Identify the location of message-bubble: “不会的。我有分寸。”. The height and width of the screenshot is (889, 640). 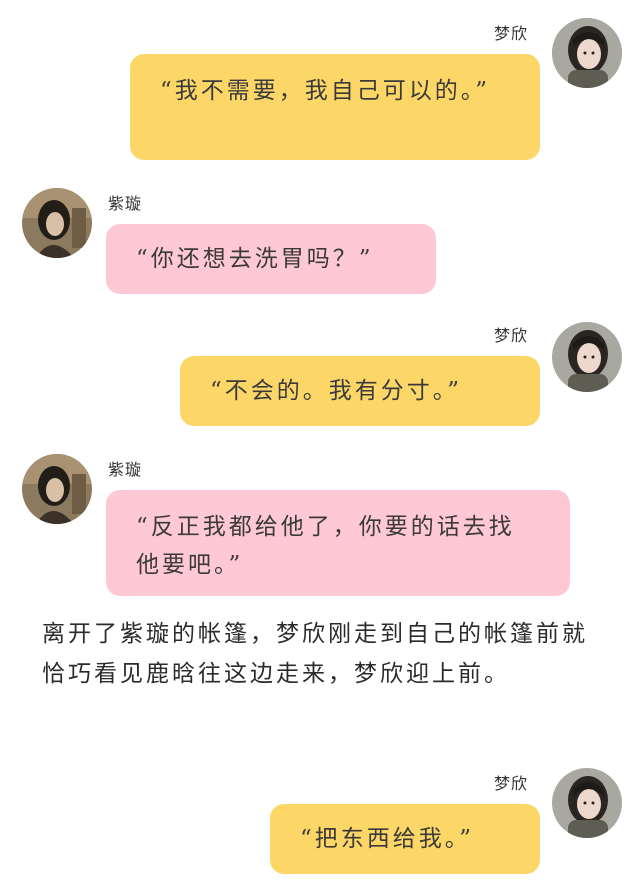
(360, 391).